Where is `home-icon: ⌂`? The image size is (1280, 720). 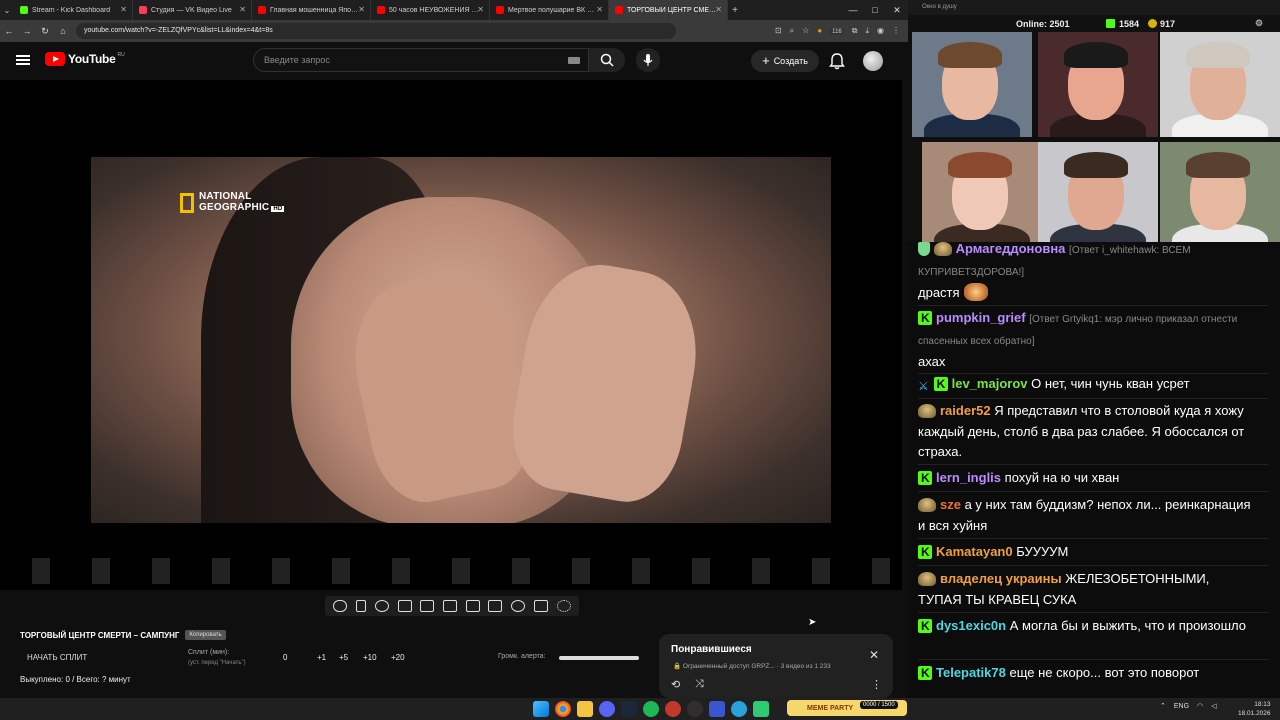 home-icon: ⌂ is located at coordinates (63, 31).